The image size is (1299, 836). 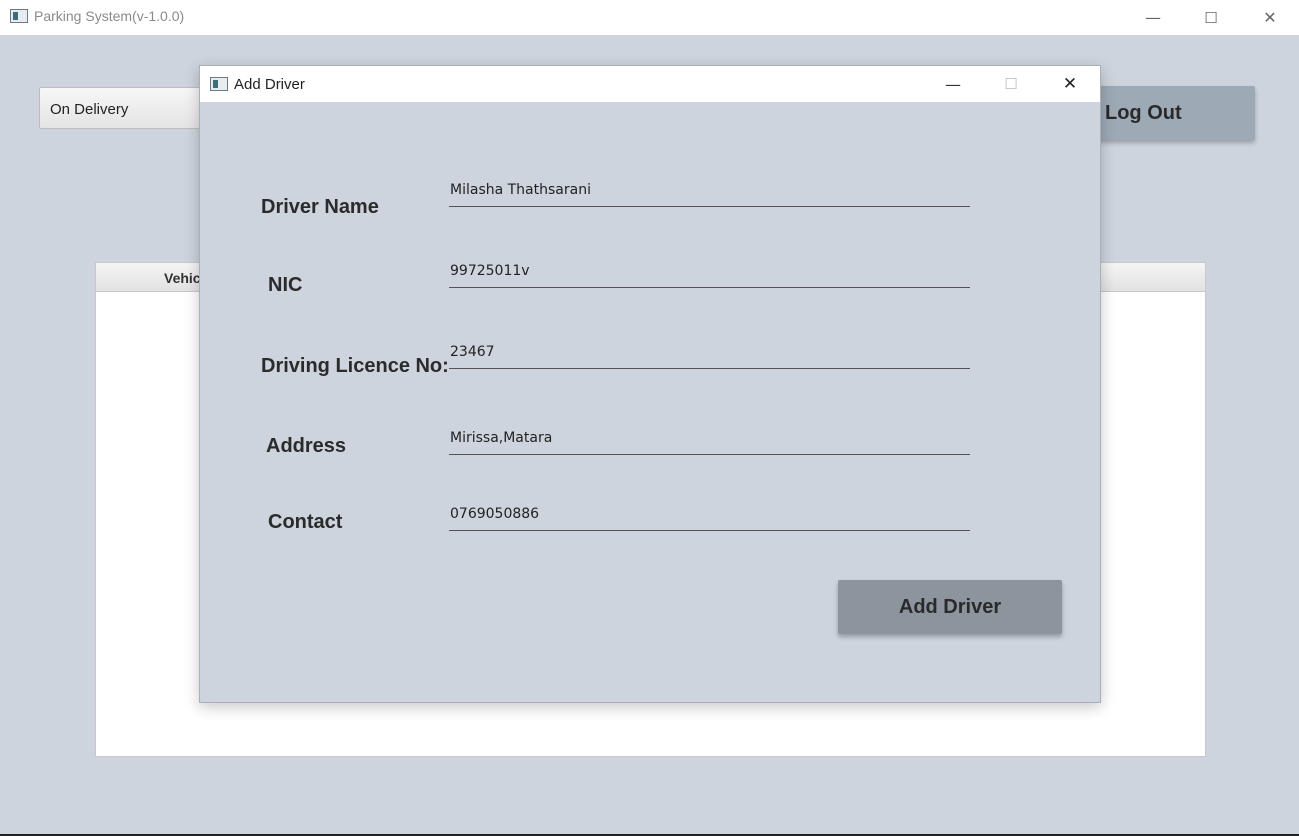 I want to click on maximize-icon: ☐, so click(x=1211, y=17).